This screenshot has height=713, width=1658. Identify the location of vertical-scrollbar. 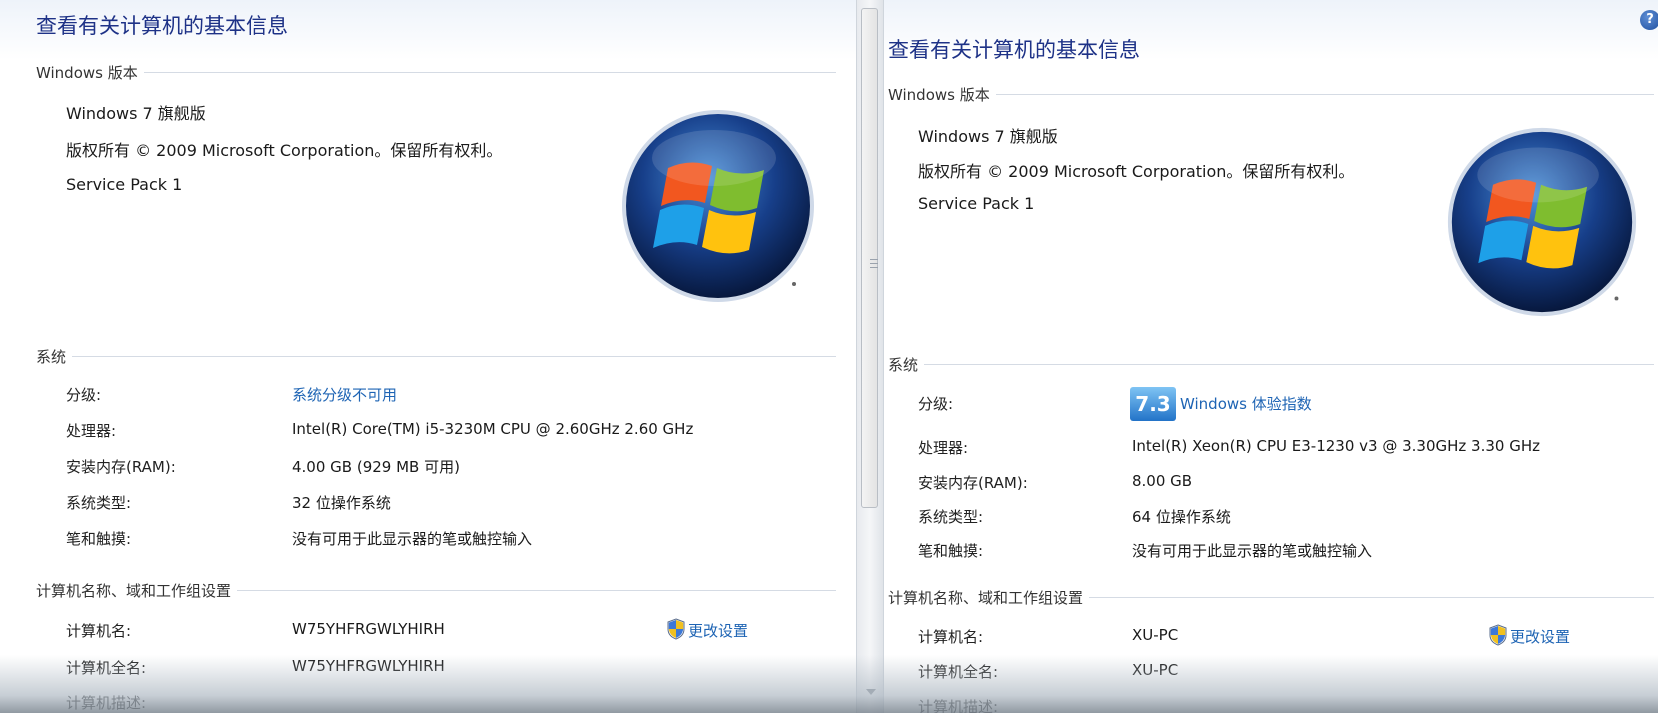
(870, 356).